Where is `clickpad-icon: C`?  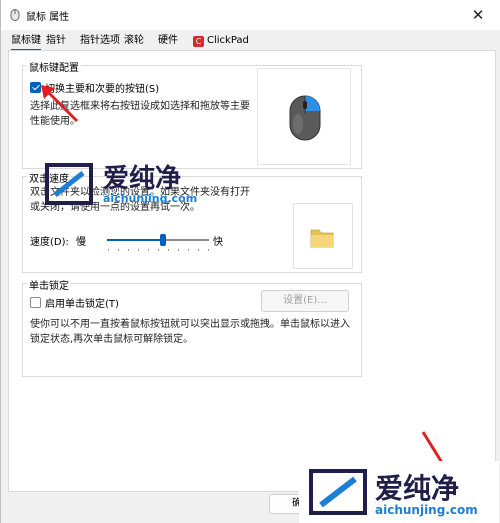
clickpad-icon: C is located at coordinates (198, 41).